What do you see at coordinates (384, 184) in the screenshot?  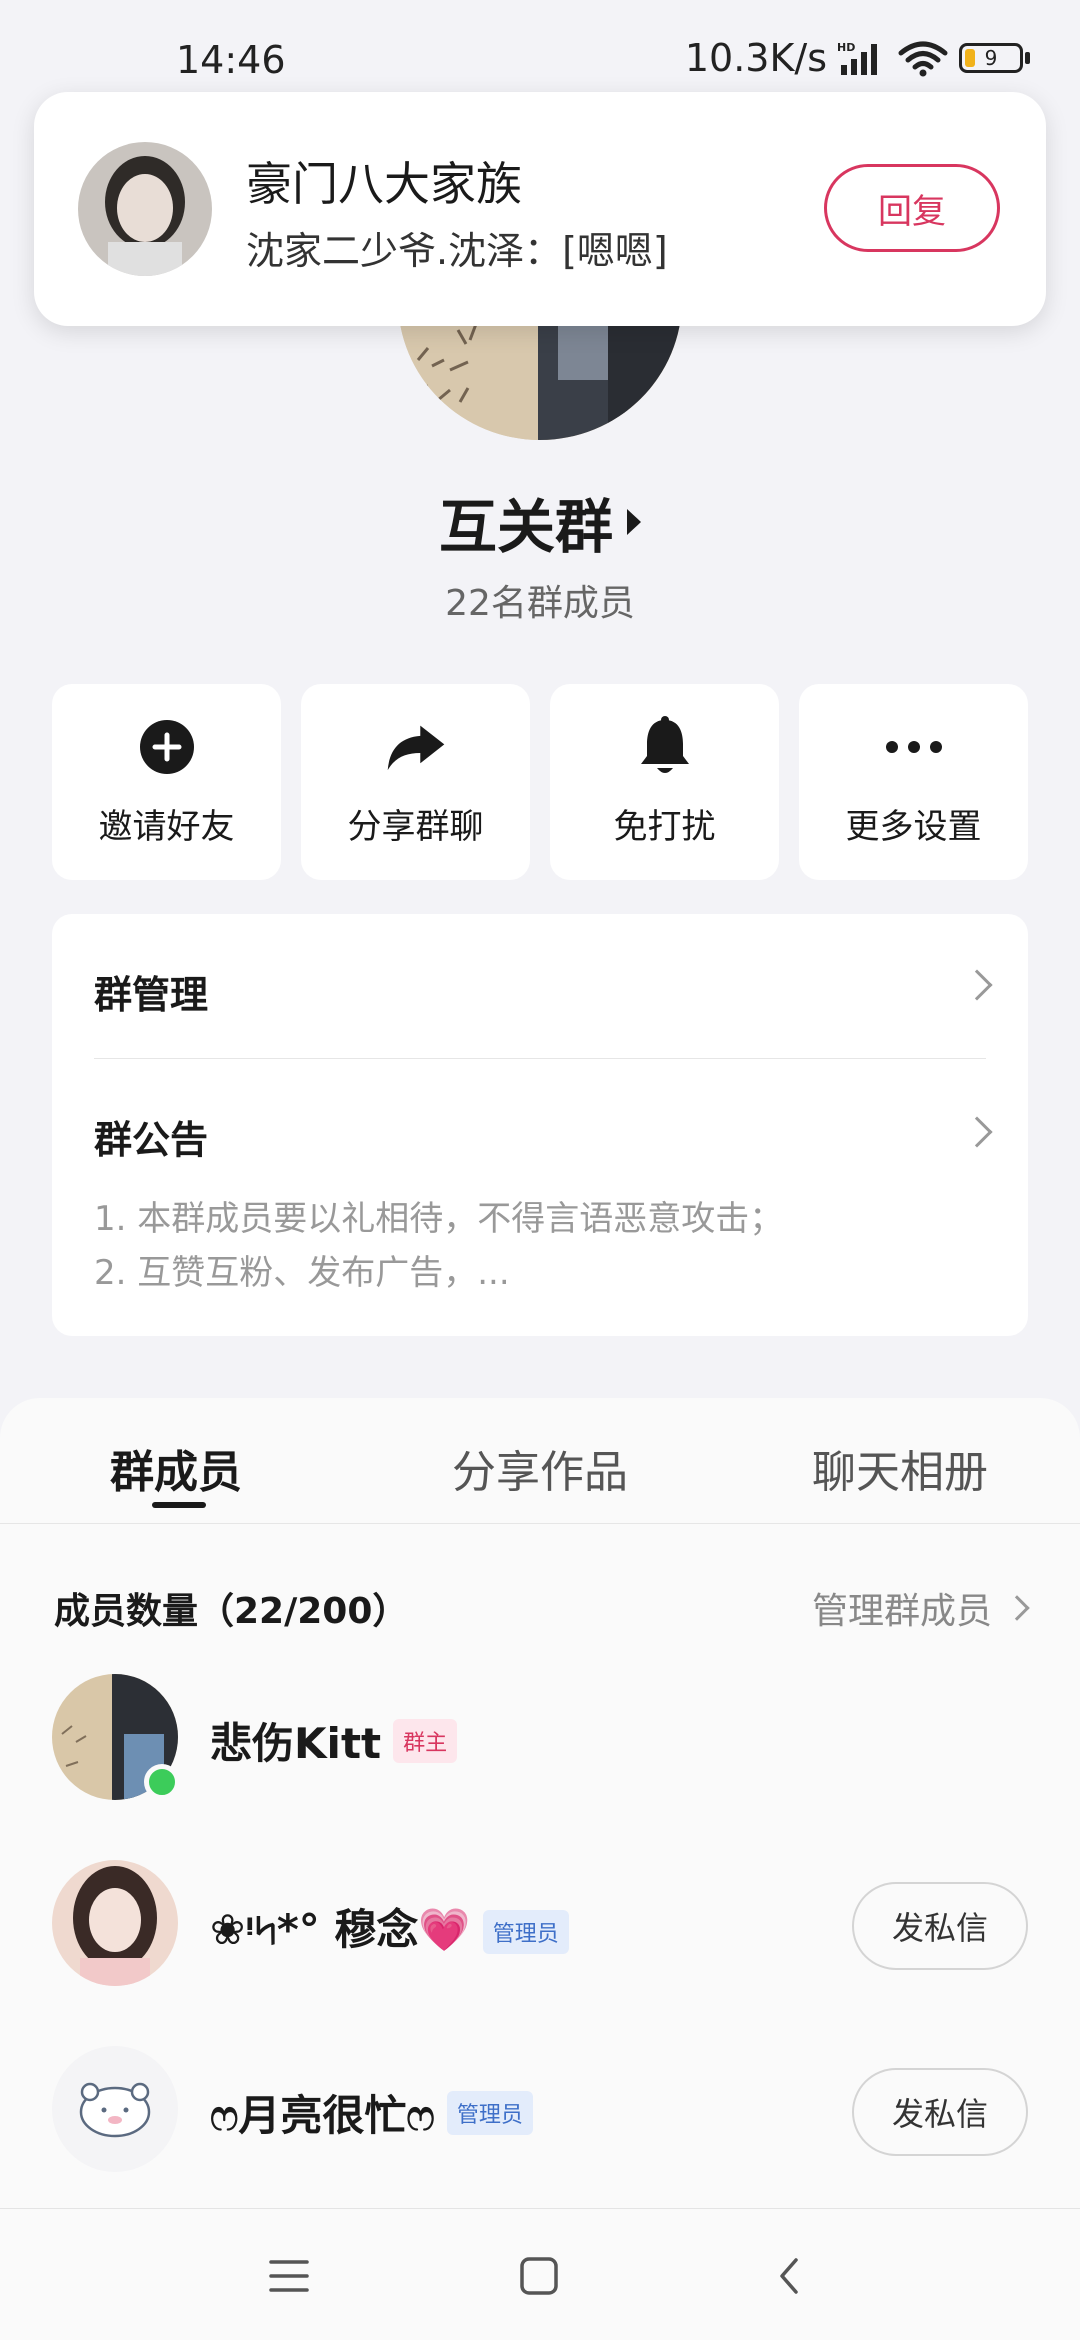 I see `notification-title: 豪门八大家族` at bounding box center [384, 184].